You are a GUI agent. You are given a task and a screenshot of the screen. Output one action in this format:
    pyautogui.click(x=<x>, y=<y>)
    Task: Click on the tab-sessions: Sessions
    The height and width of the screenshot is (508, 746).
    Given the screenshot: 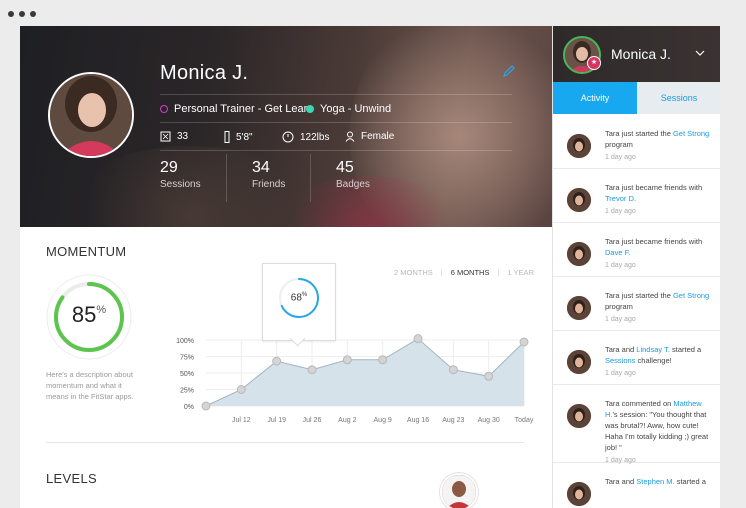 What is the action you would take?
    pyautogui.click(x=678, y=98)
    